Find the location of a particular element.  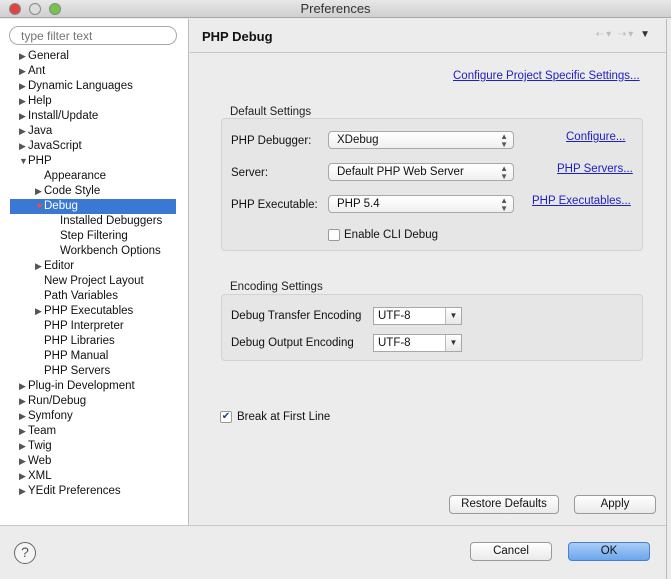

tree-item-path-variables: Path Variables is located at coordinates (94, 296).